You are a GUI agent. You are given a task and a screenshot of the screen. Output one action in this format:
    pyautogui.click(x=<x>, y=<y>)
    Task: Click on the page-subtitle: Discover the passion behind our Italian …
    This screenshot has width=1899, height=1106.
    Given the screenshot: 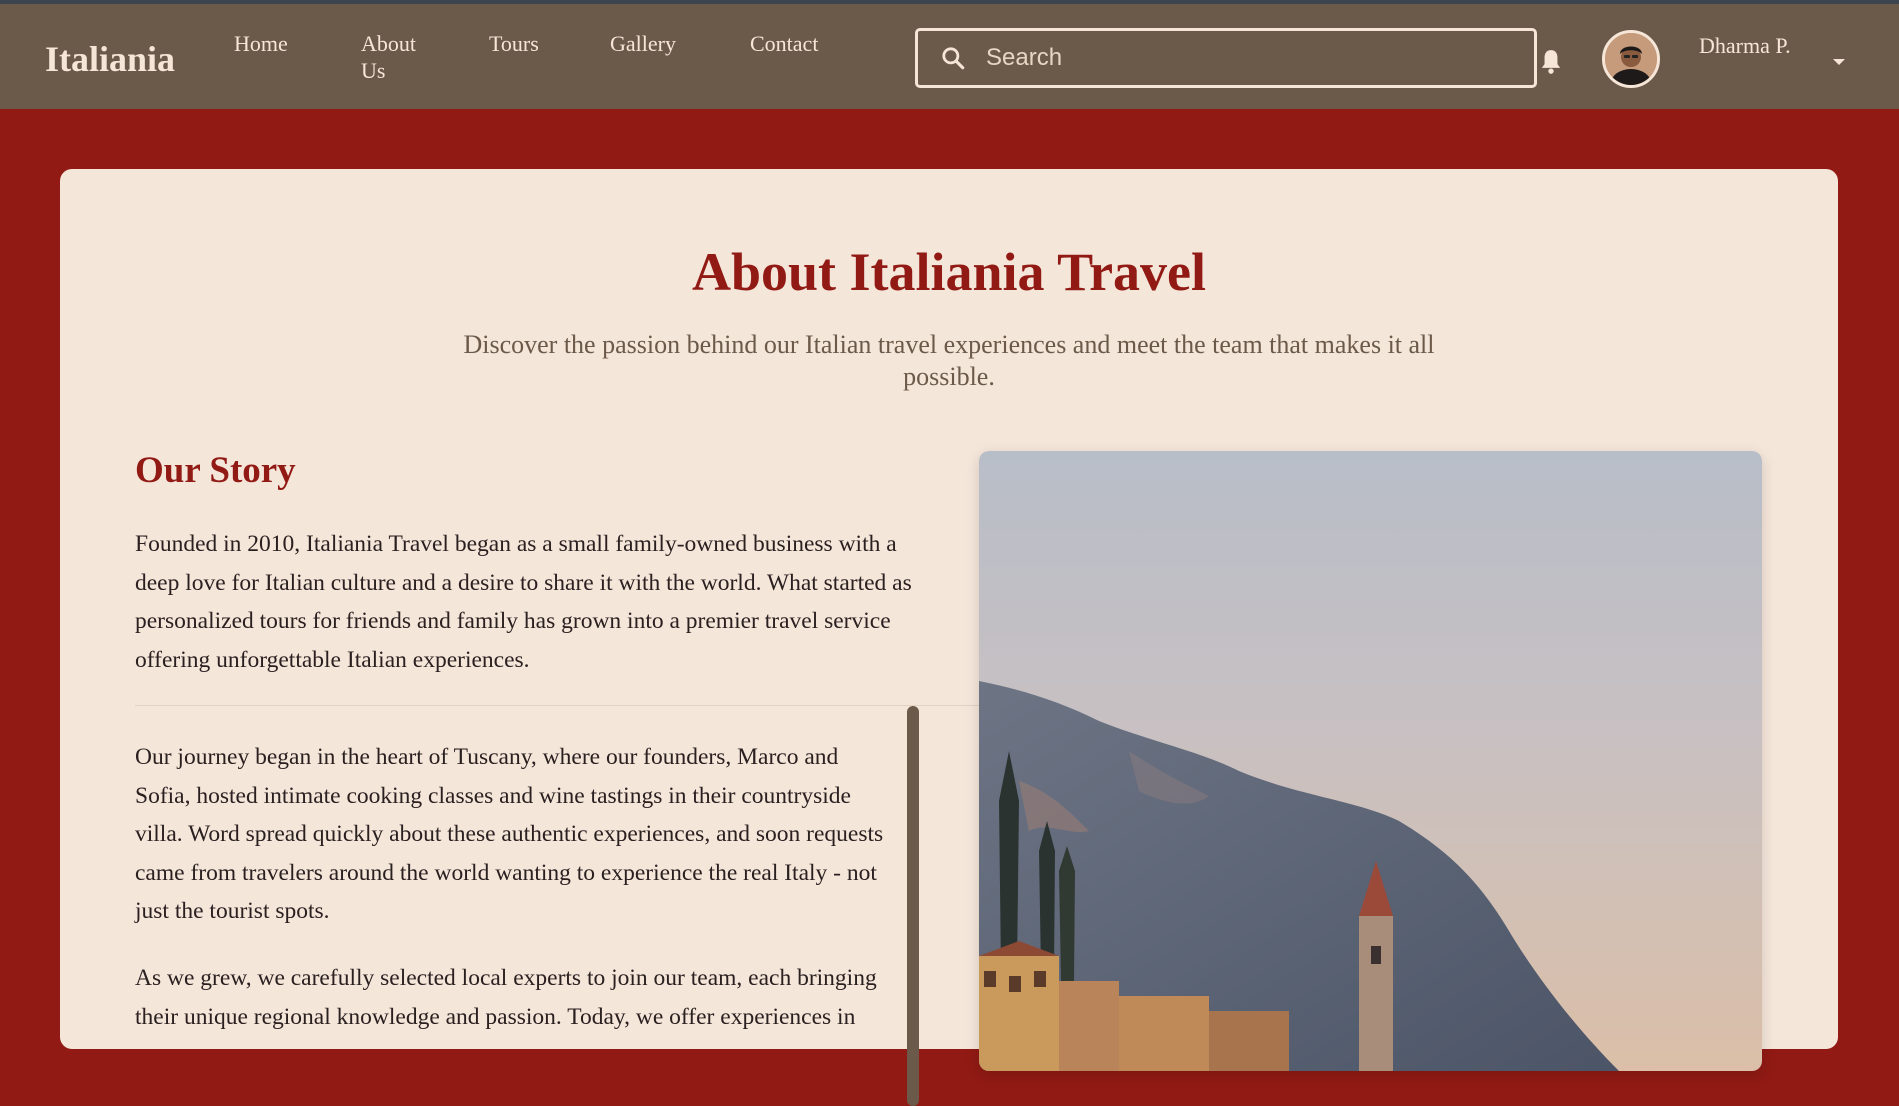 What is the action you would take?
    pyautogui.click(x=949, y=360)
    